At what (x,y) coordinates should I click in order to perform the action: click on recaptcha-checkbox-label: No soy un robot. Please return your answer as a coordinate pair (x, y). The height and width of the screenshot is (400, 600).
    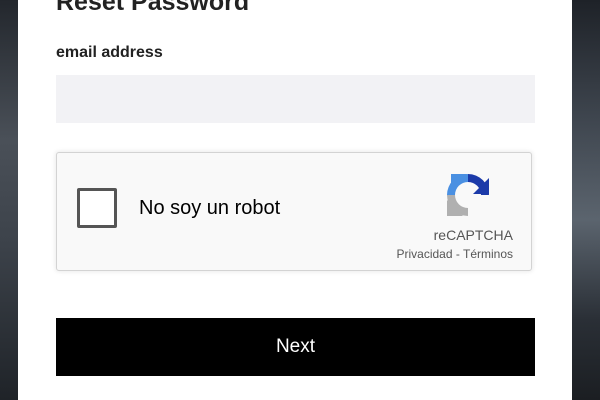
    Looking at the image, I should click on (210, 208).